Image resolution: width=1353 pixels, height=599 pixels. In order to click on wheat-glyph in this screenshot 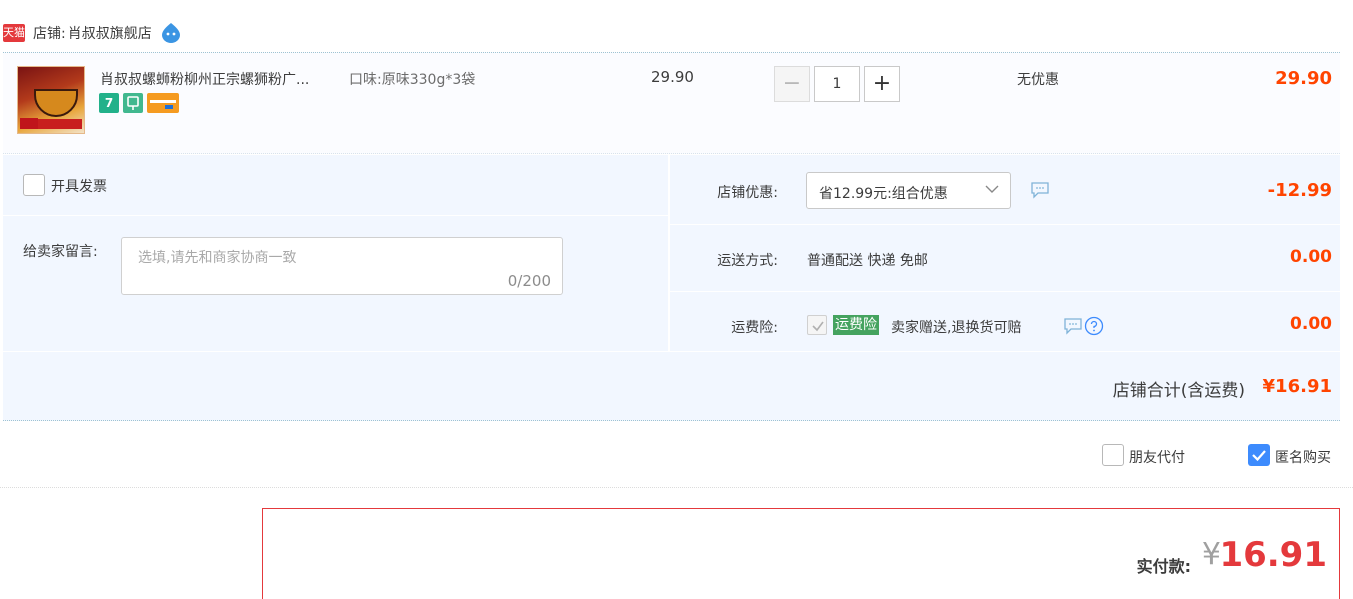, I will do `click(133, 103)`.